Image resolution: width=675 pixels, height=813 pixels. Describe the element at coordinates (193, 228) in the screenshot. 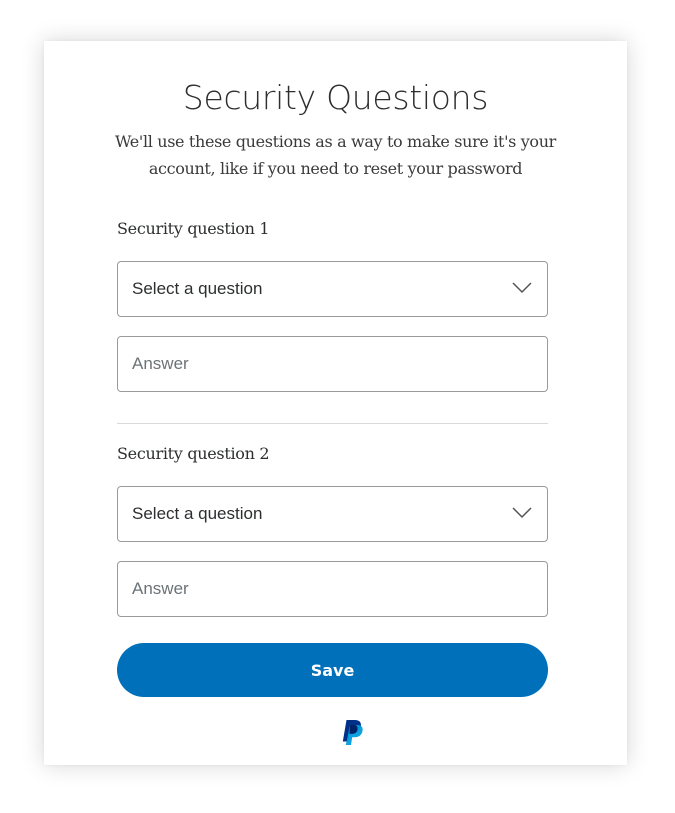

I see `question-1-label: Security question 1` at that location.